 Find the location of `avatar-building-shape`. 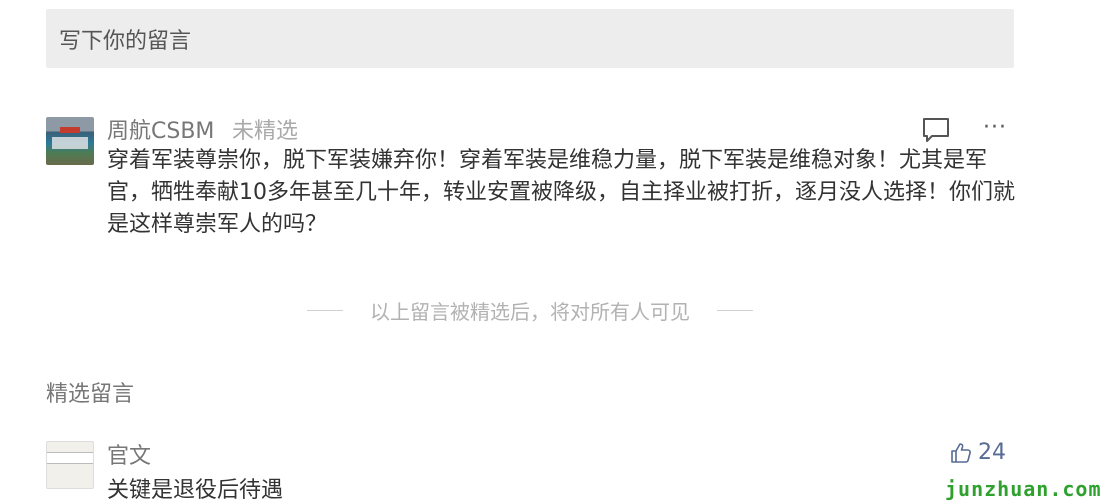

avatar-building-shape is located at coordinates (70, 143).